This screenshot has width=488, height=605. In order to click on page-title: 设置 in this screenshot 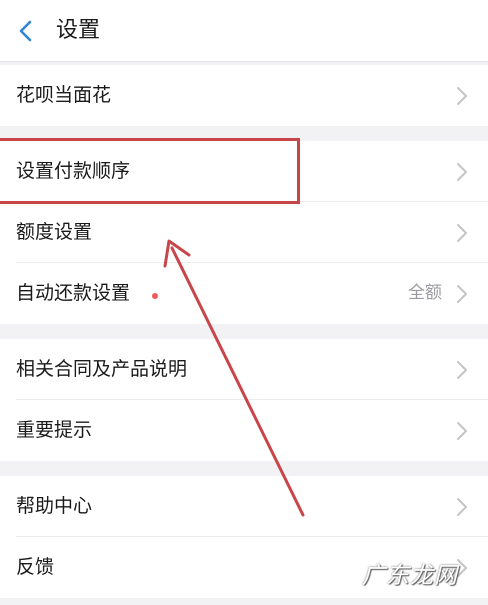, I will do `click(78, 30)`.